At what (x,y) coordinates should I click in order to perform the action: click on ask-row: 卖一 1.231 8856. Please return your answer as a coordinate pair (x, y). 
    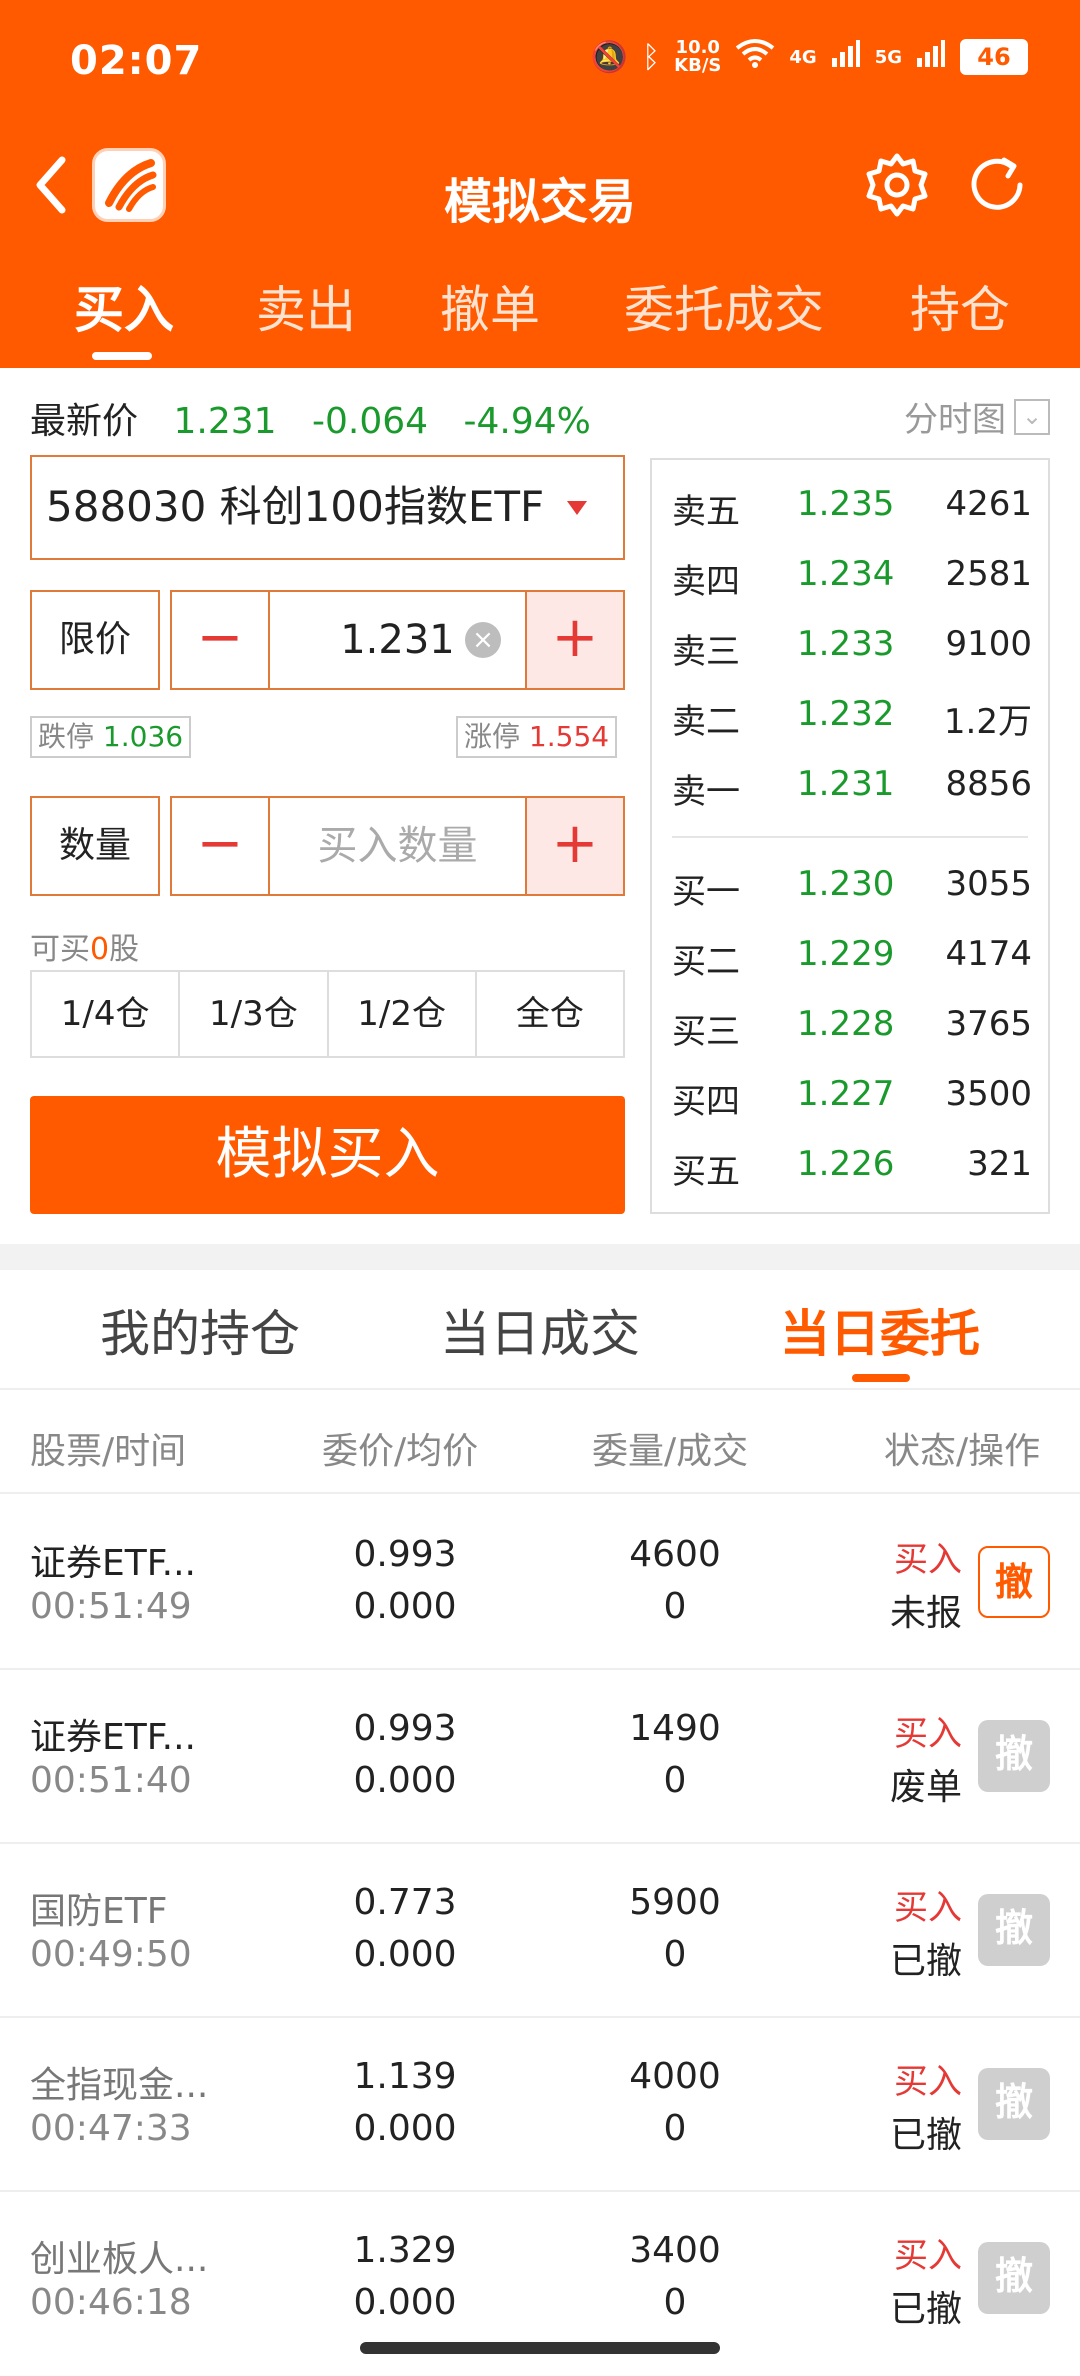
    Looking at the image, I should click on (852, 789).